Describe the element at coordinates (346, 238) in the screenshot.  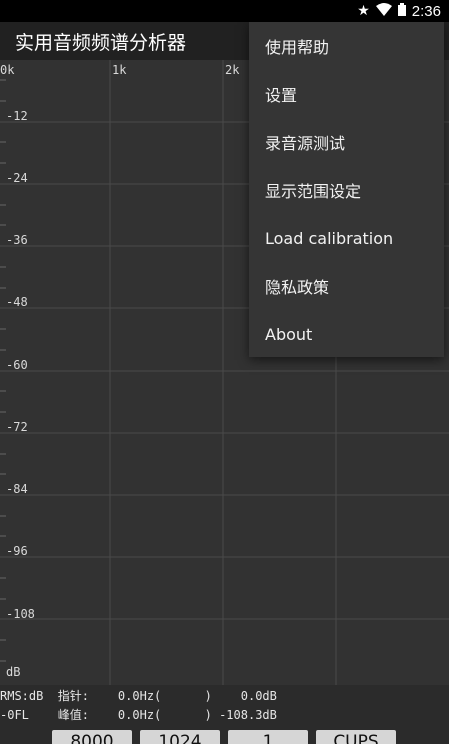
I see `menu-item-load-calibration: Load calibration` at that location.